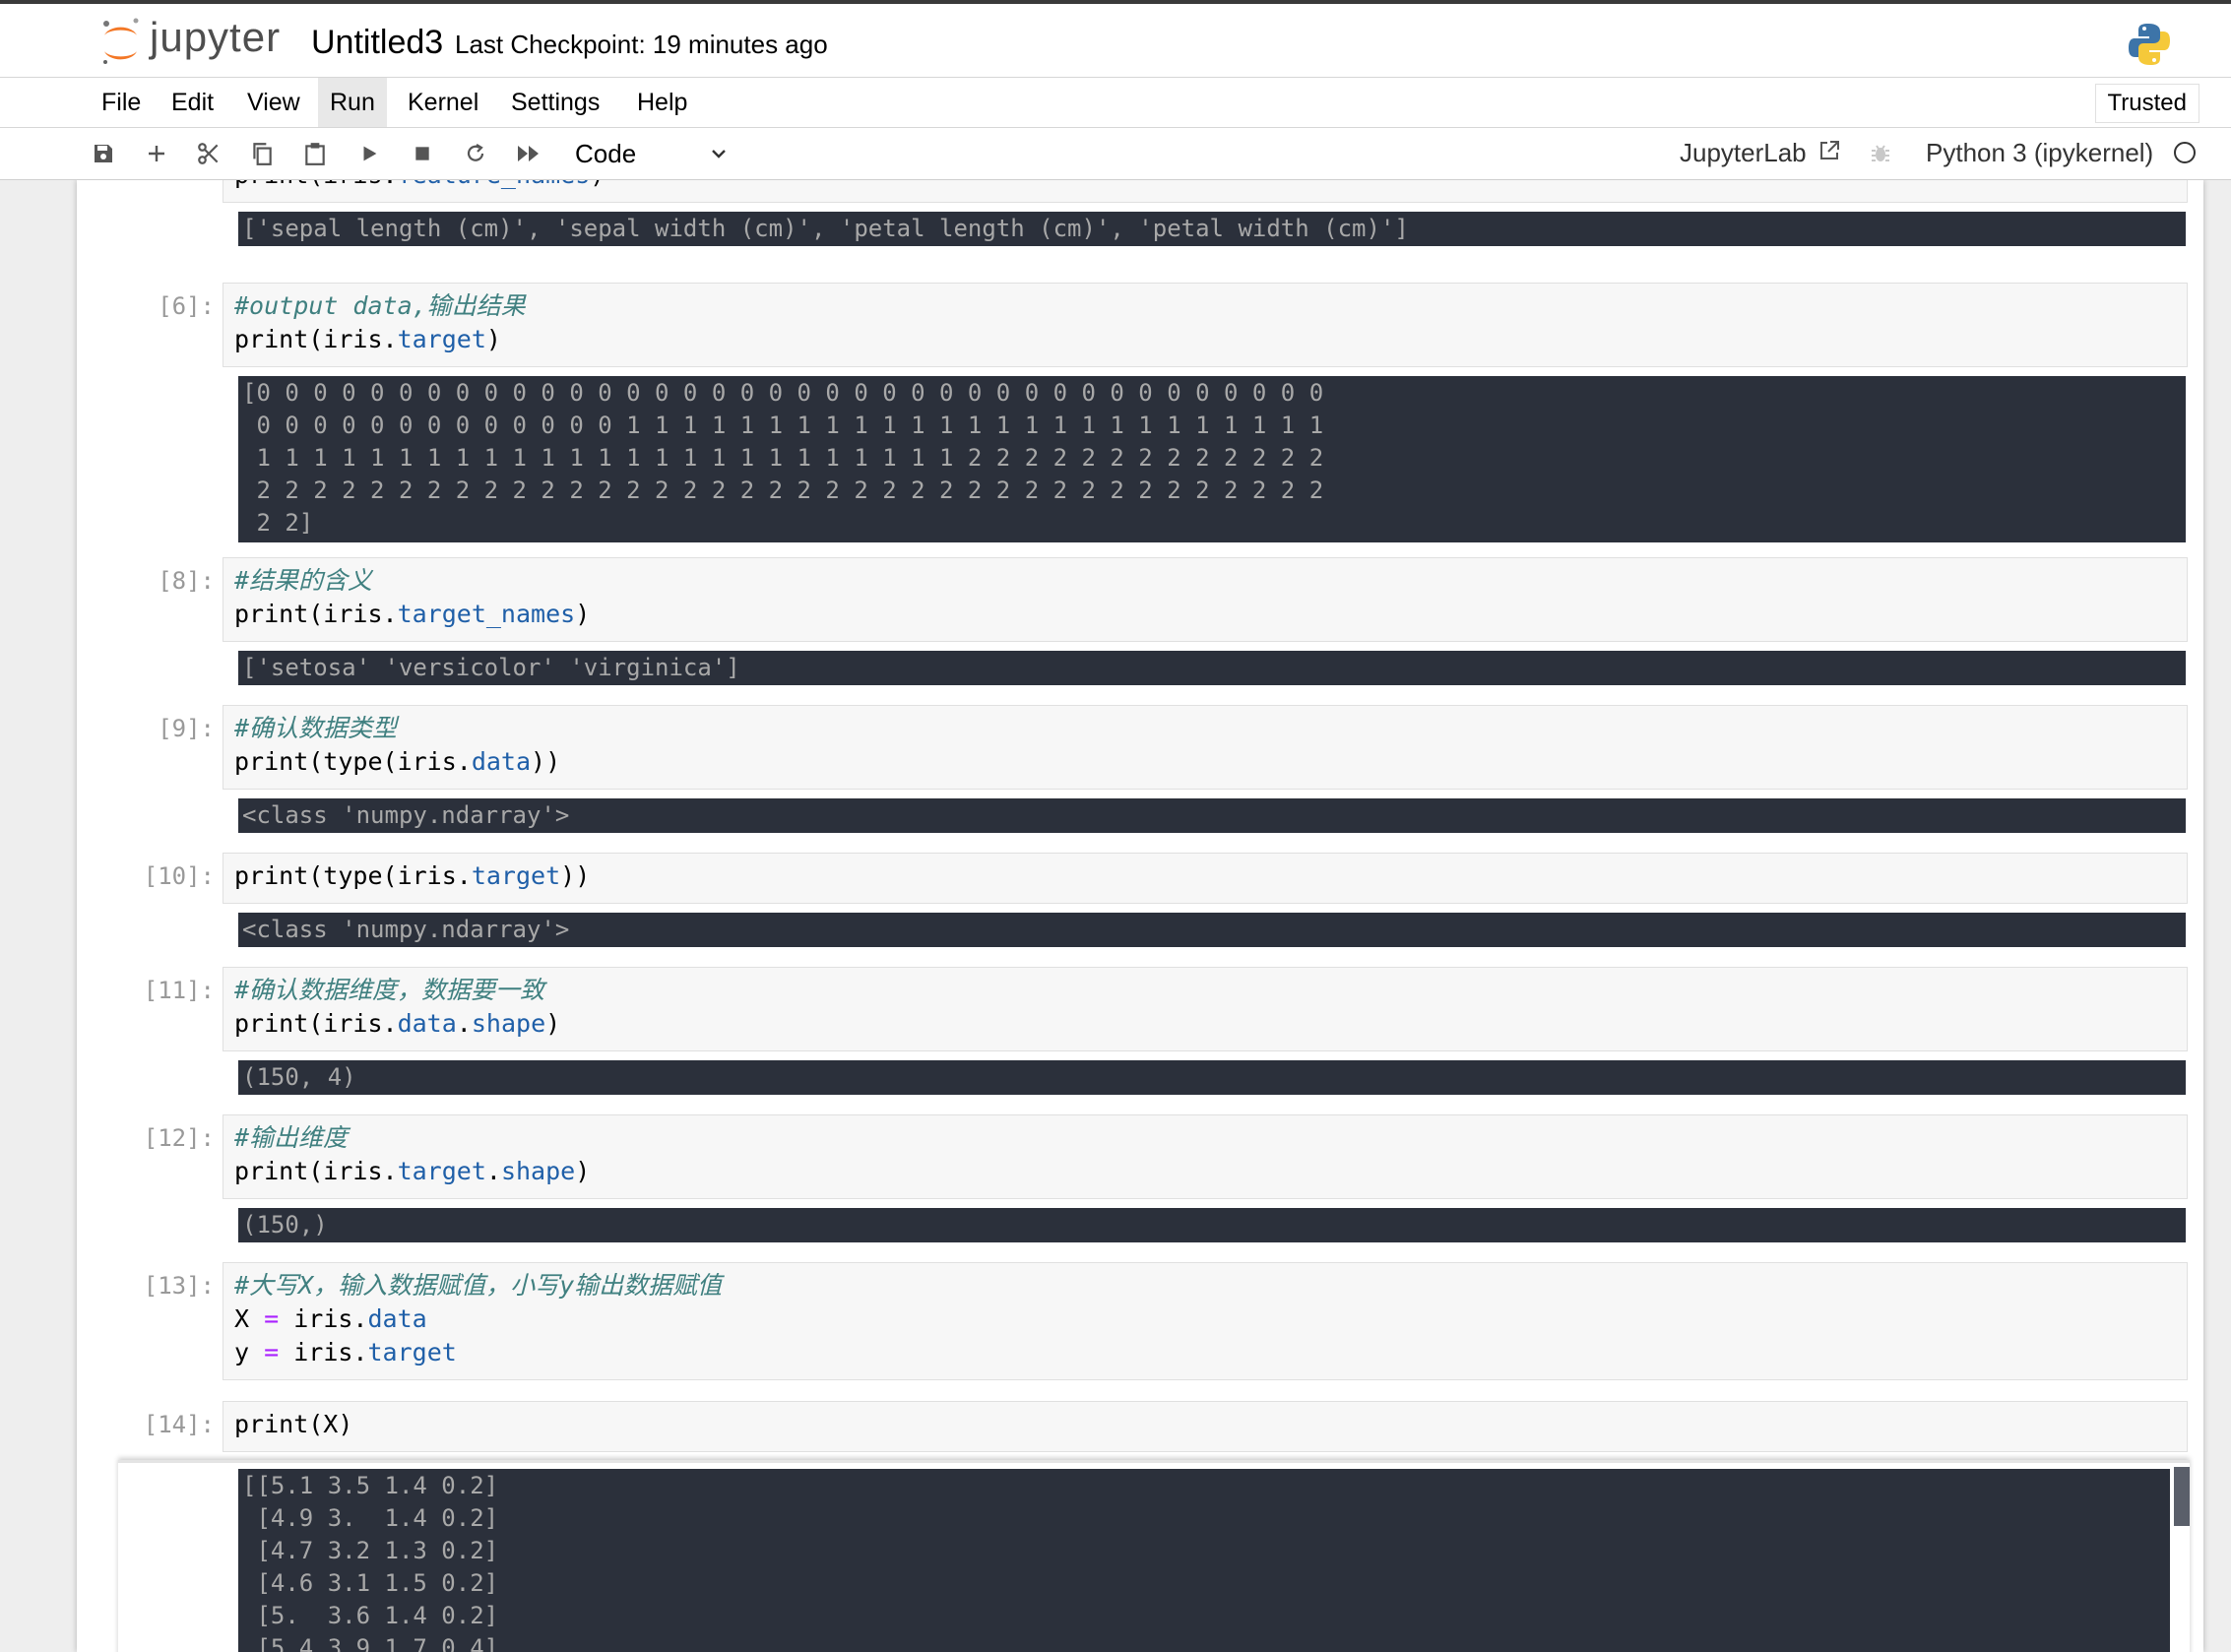  Describe the element at coordinates (583, 614) in the screenshot. I see `code-token: )` at that location.